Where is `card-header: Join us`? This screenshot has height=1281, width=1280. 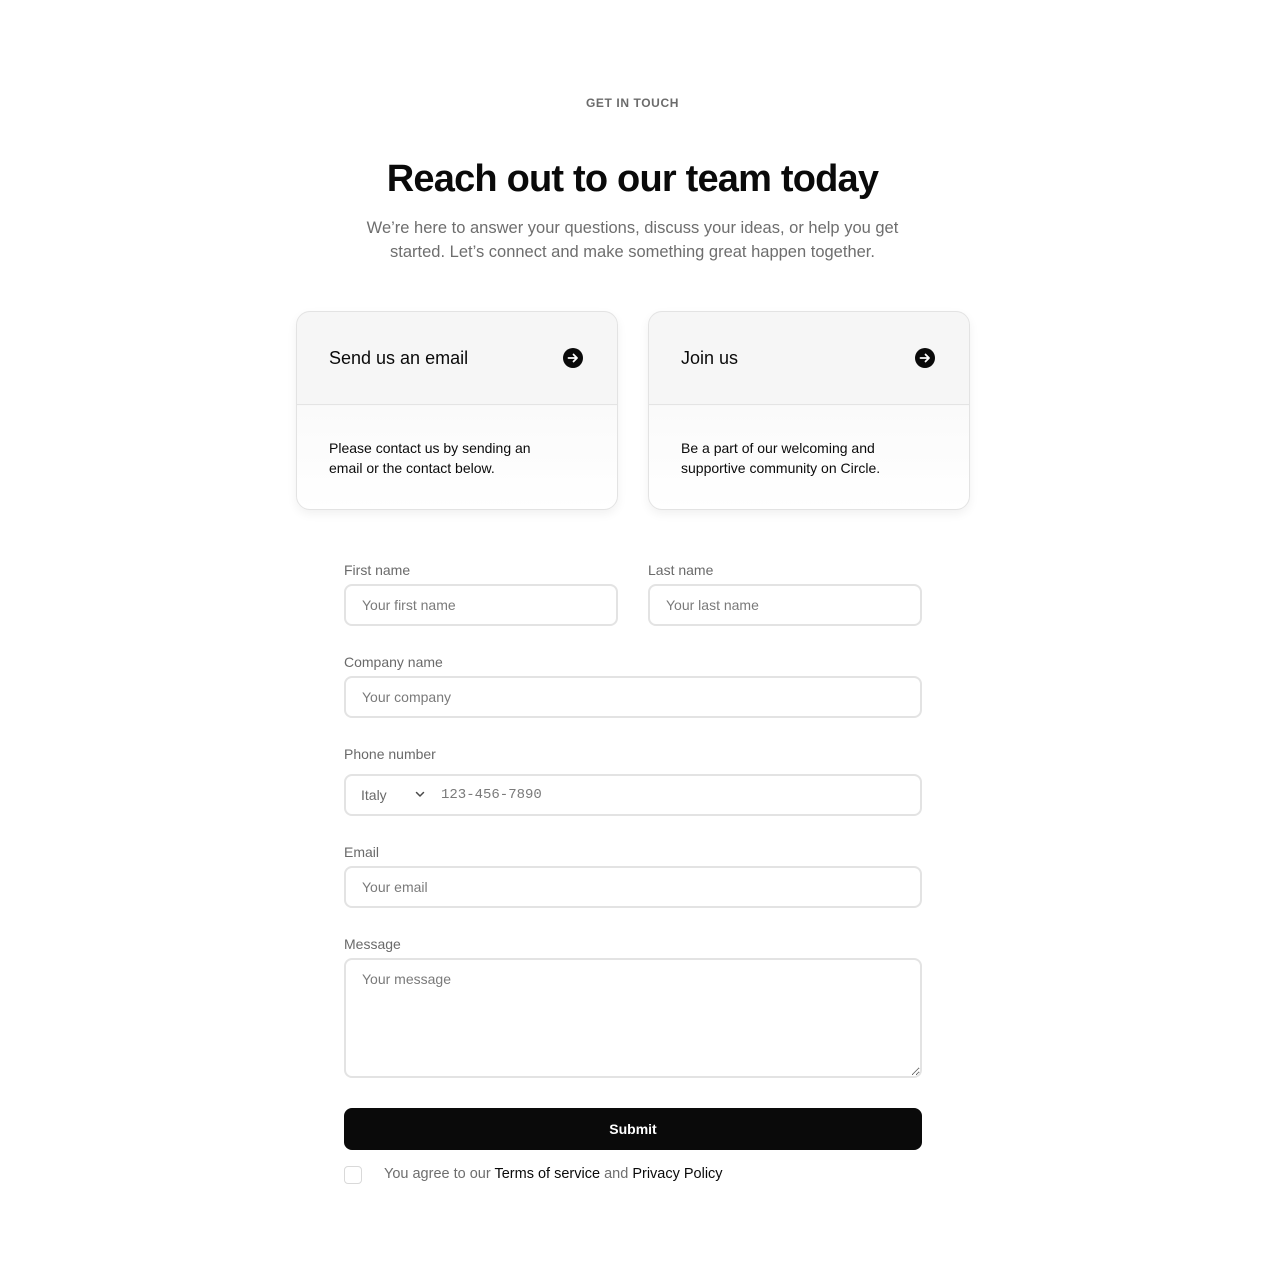 card-header: Join us is located at coordinates (809, 358).